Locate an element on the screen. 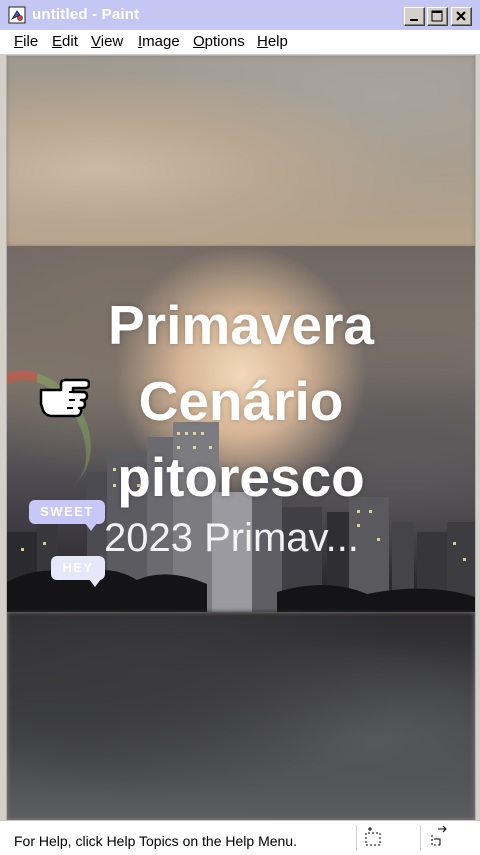  menu-bar: File Edit View Image Options Help is located at coordinates (240, 42).